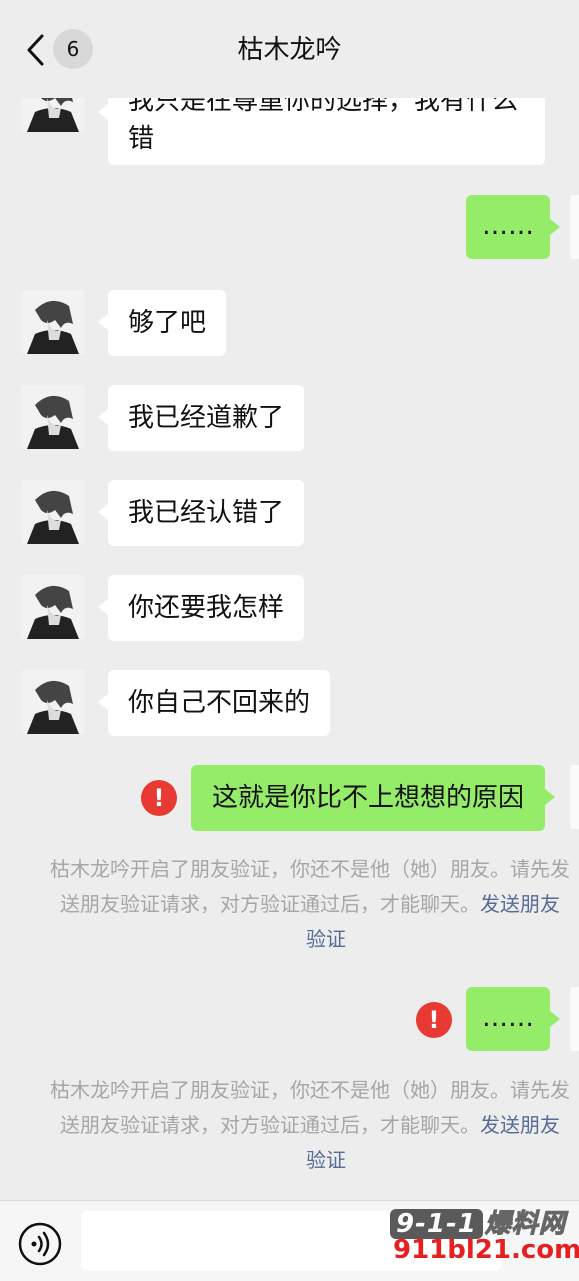 The height and width of the screenshot is (1281, 579). I want to click on watermark-logo: 9-1-1 爆料网 911bl21.com, so click(482, 1237).